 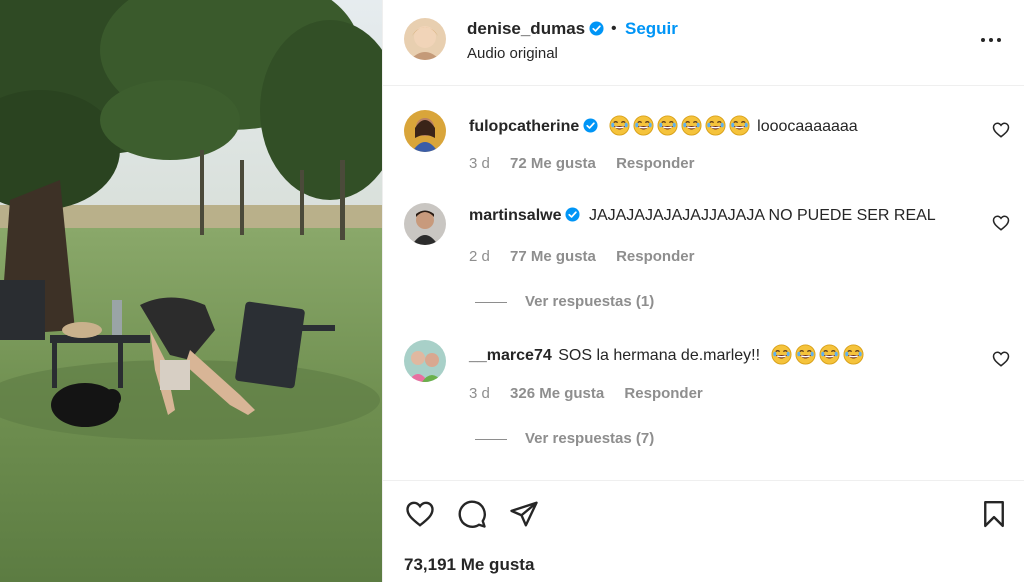 What do you see at coordinates (479, 256) in the screenshot?
I see `comment-time: 2 d` at bounding box center [479, 256].